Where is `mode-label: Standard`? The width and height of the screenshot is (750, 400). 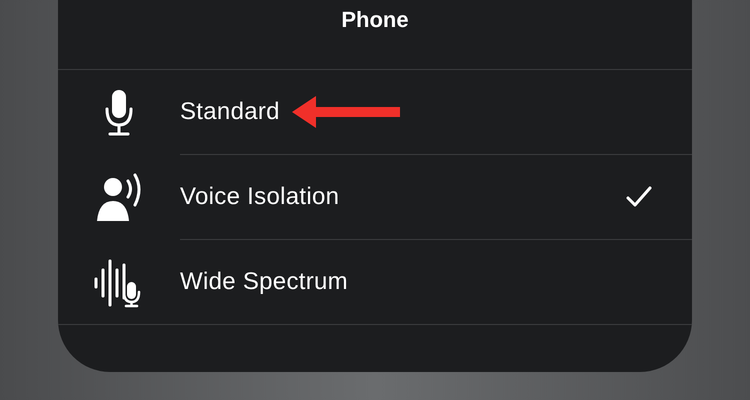
mode-label: Standard is located at coordinates (230, 112).